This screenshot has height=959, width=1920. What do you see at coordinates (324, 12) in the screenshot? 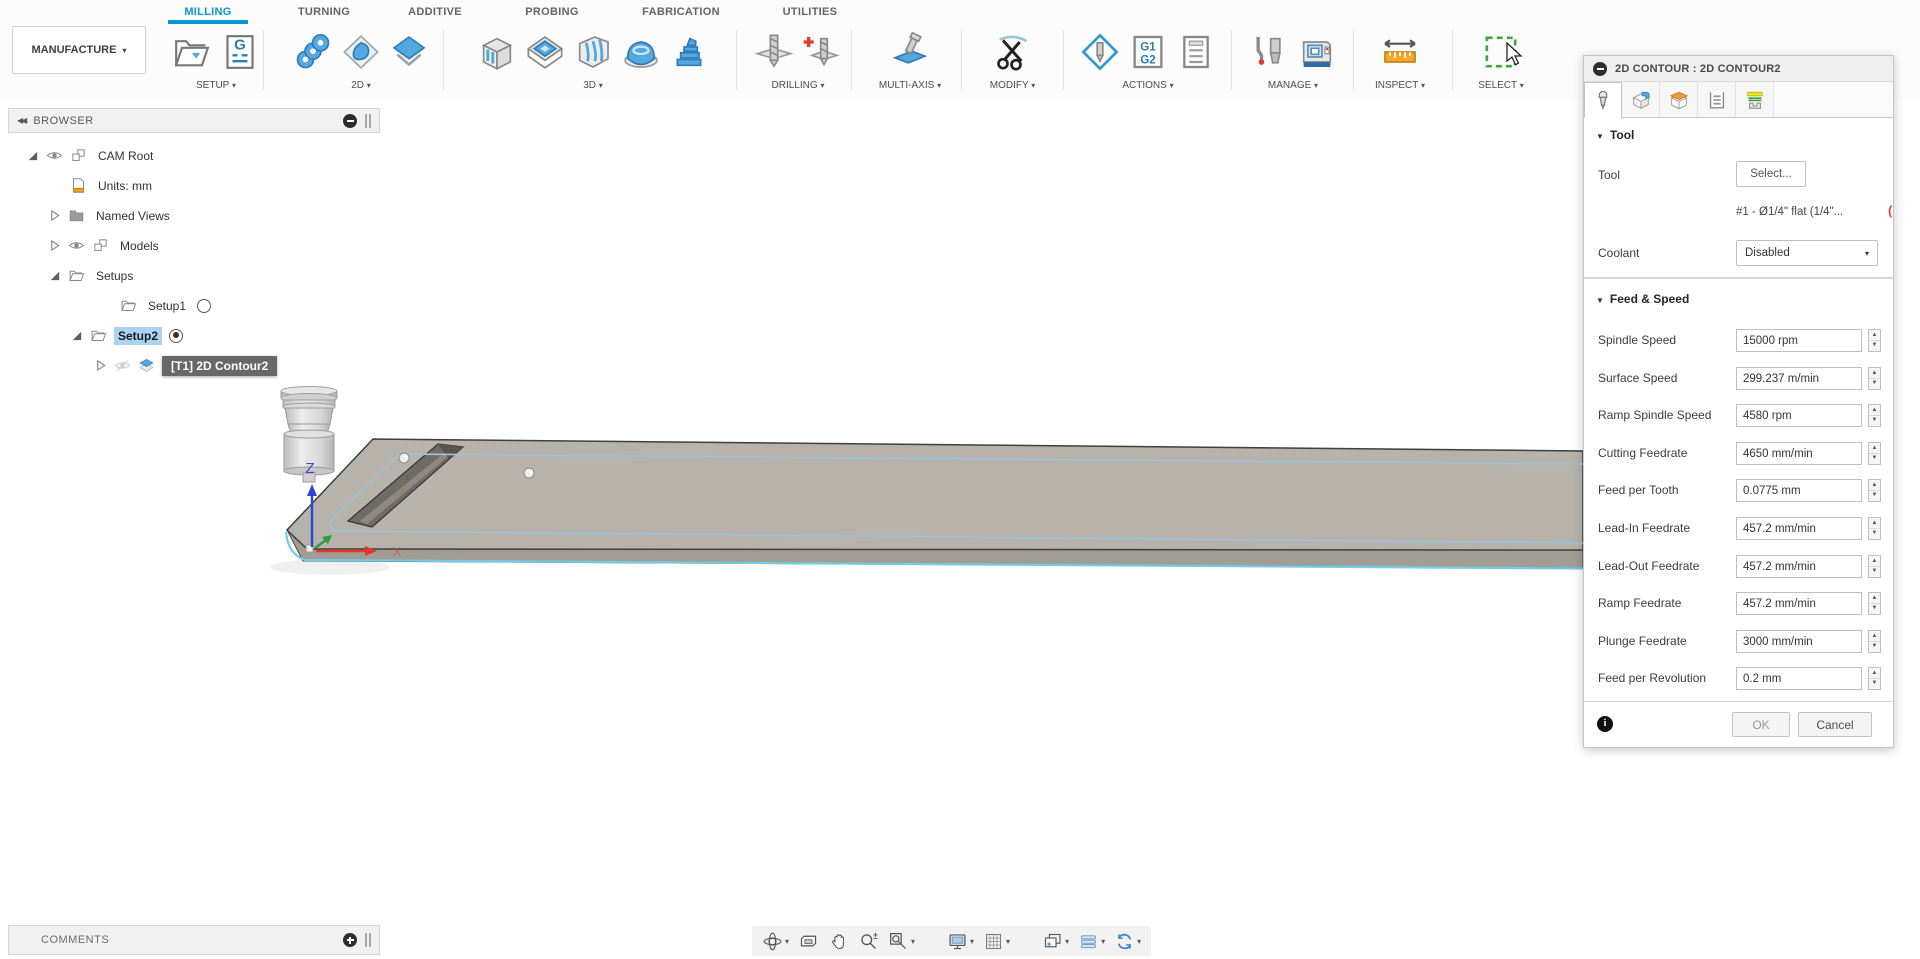
I see `workspace-tab-turning: TURNING` at bounding box center [324, 12].